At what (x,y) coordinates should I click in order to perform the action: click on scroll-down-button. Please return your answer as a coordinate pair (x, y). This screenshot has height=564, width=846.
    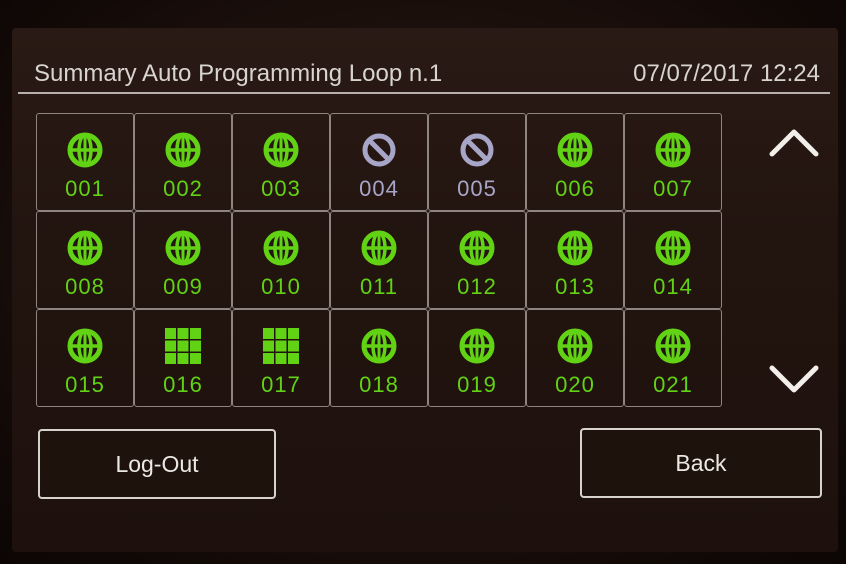
    Looking at the image, I should click on (794, 380).